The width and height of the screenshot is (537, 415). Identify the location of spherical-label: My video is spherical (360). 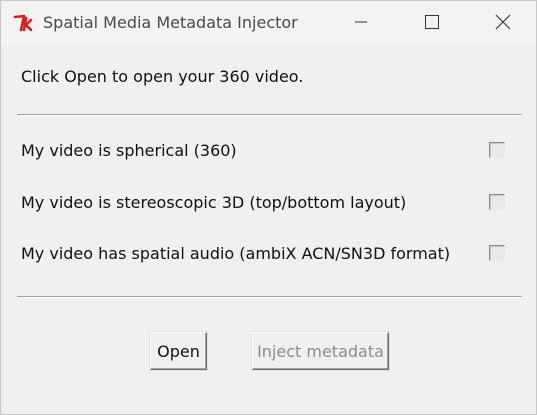
(129, 150).